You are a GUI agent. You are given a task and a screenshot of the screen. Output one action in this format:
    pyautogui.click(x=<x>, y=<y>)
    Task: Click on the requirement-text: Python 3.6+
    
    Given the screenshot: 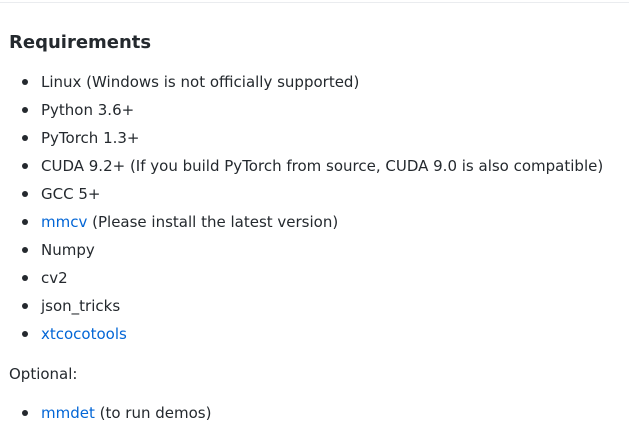 What is the action you would take?
    pyautogui.click(x=88, y=110)
    